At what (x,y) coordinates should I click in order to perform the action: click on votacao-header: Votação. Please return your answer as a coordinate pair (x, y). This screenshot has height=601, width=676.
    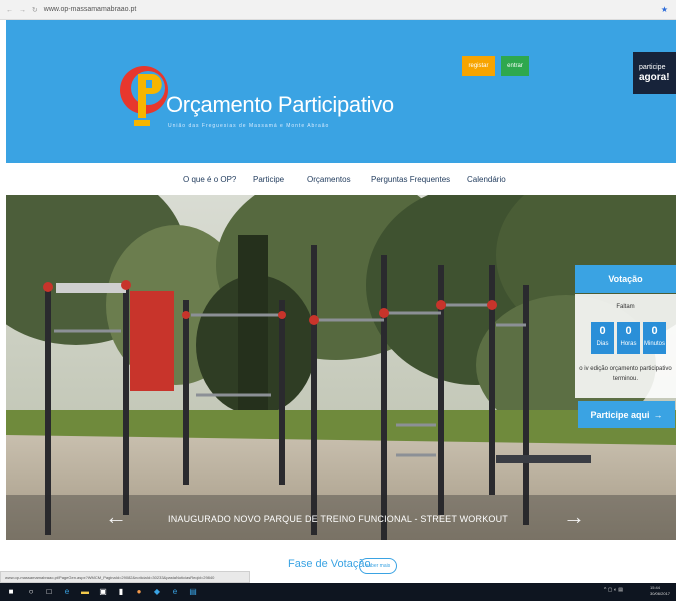
    Looking at the image, I should click on (625, 279).